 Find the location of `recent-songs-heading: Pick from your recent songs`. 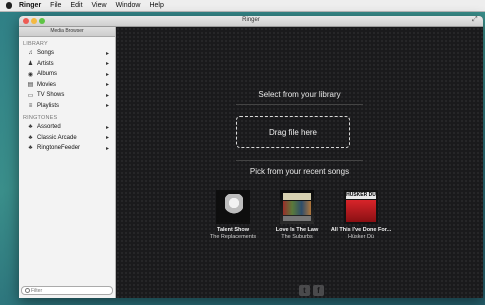

recent-songs-heading: Pick from your recent songs is located at coordinates (299, 171).